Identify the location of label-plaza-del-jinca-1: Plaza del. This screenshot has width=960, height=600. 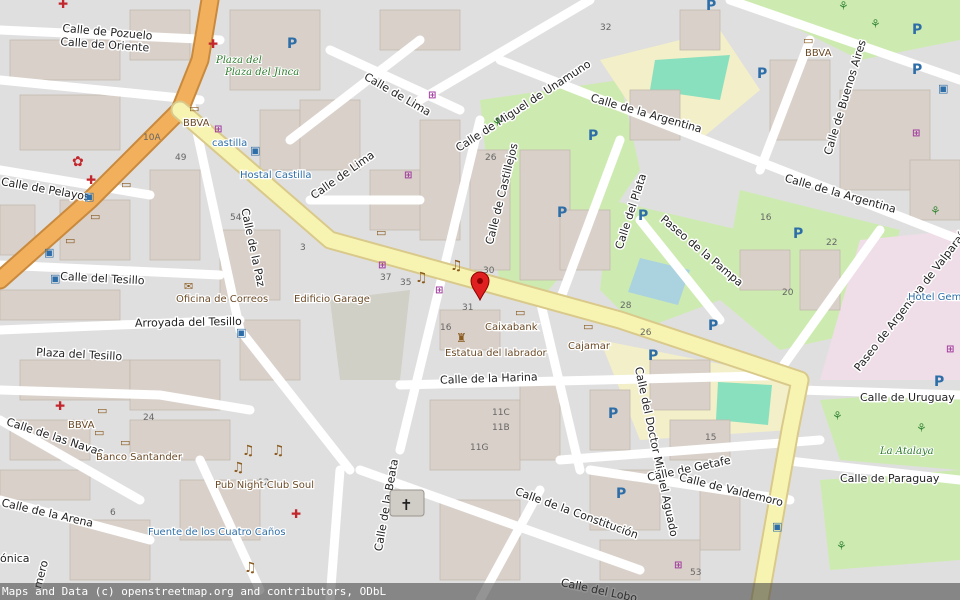
(238, 60).